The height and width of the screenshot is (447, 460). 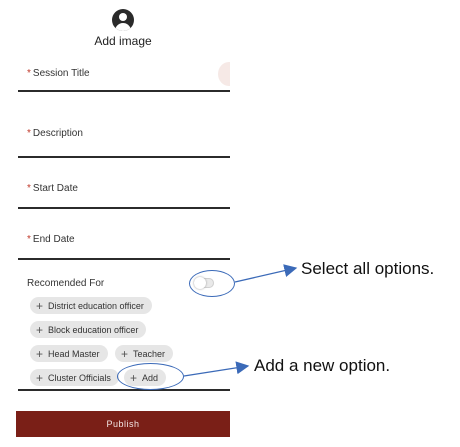 I want to click on add-new-annotation: Add a new option., so click(x=322, y=365).